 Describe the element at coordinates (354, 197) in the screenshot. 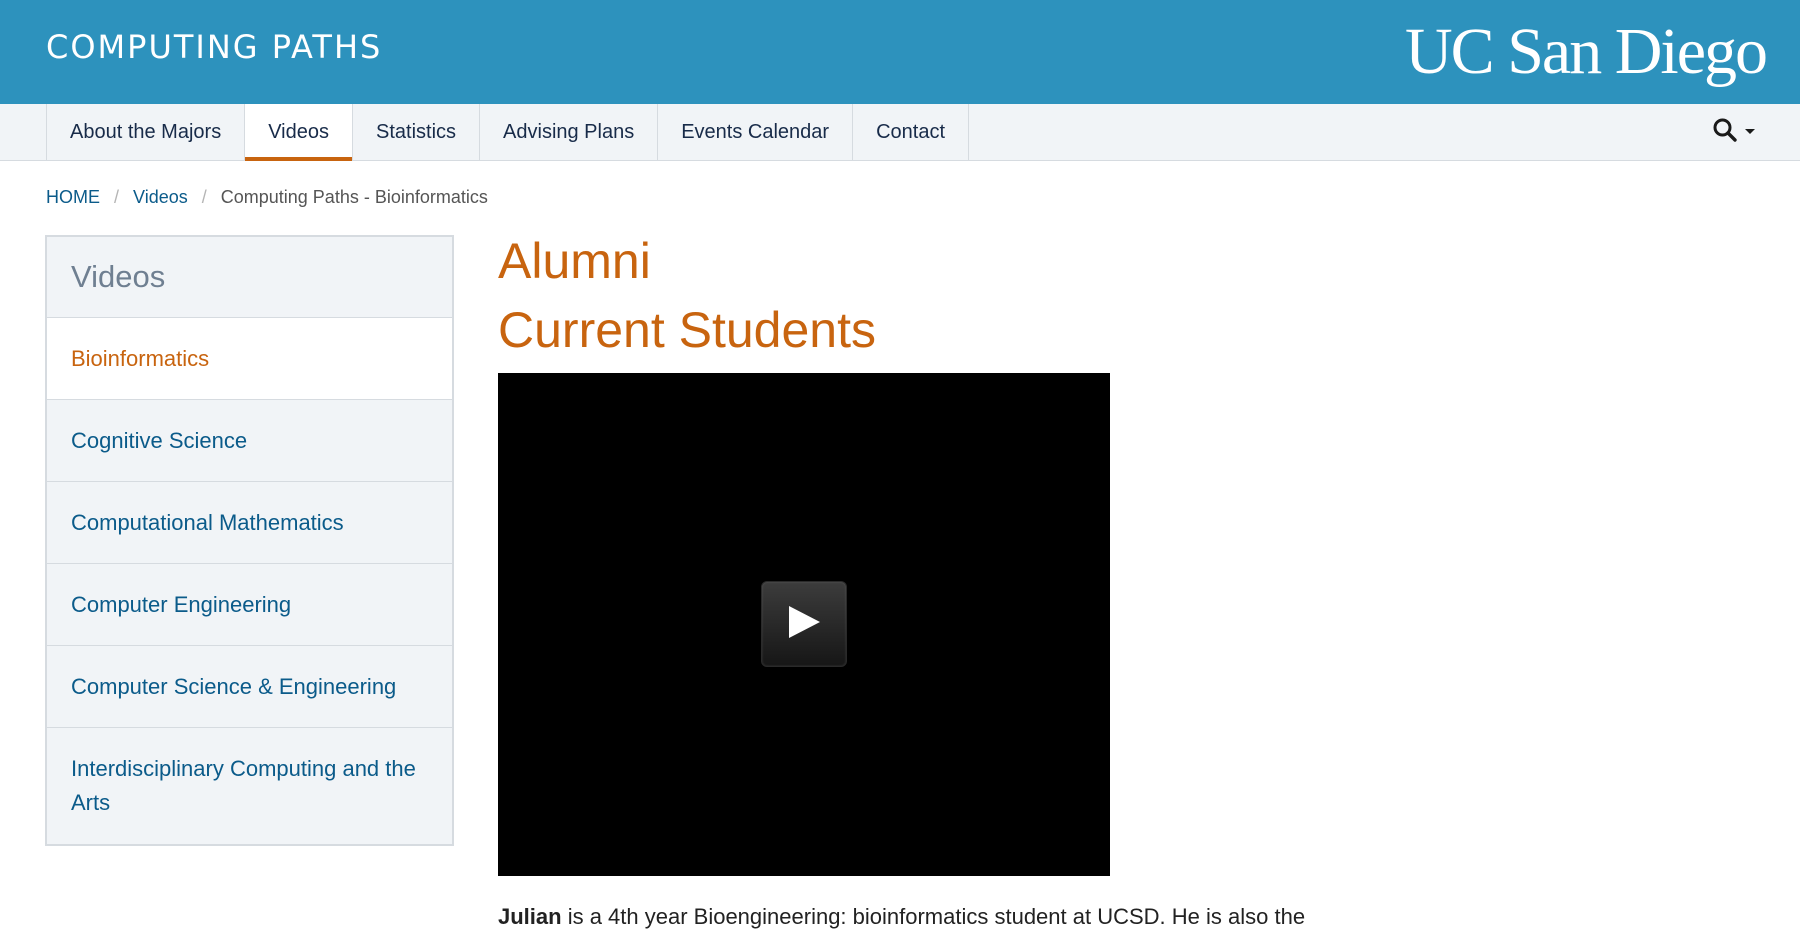

I see `breadcrumb-current: Computing Paths - Bioinformatics` at that location.